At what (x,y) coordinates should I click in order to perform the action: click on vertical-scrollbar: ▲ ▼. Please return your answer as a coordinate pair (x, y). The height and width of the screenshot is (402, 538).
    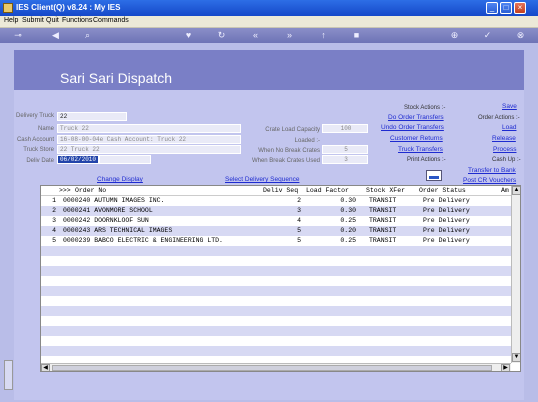
    Looking at the image, I should click on (515, 274).